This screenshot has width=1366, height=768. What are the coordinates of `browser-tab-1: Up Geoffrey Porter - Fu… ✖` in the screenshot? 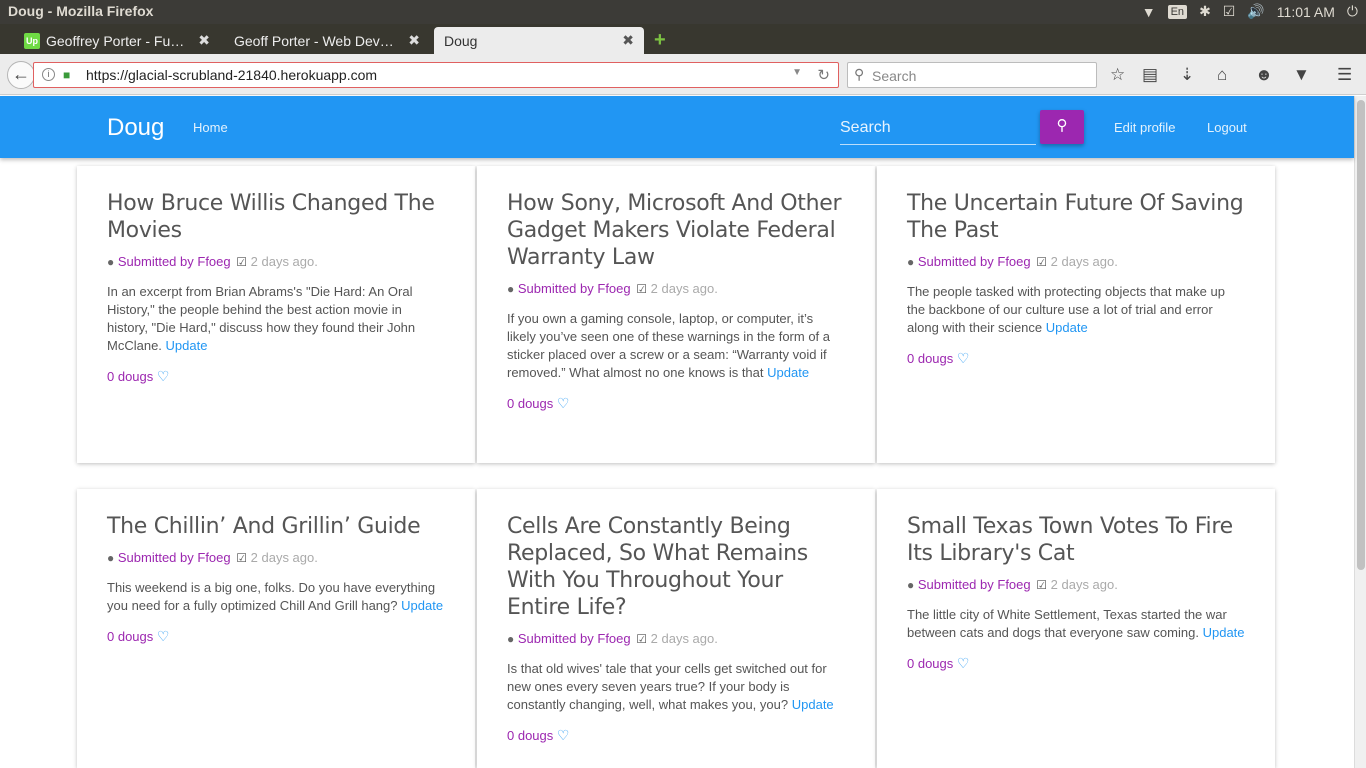 It's located at (117, 40).